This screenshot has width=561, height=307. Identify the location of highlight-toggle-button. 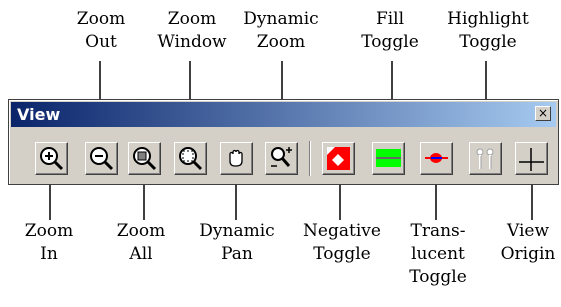
(485, 158).